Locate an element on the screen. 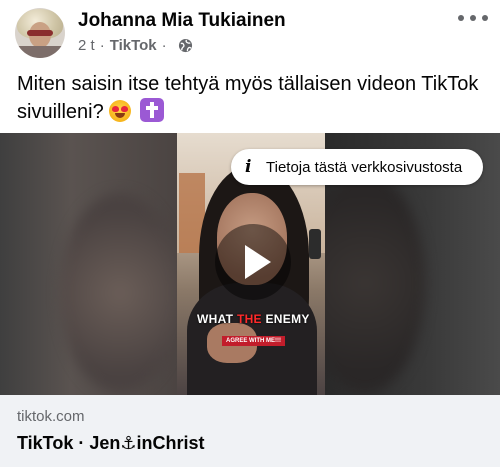 This screenshot has width=500, height=467. author-avatar is located at coordinates (40, 33).